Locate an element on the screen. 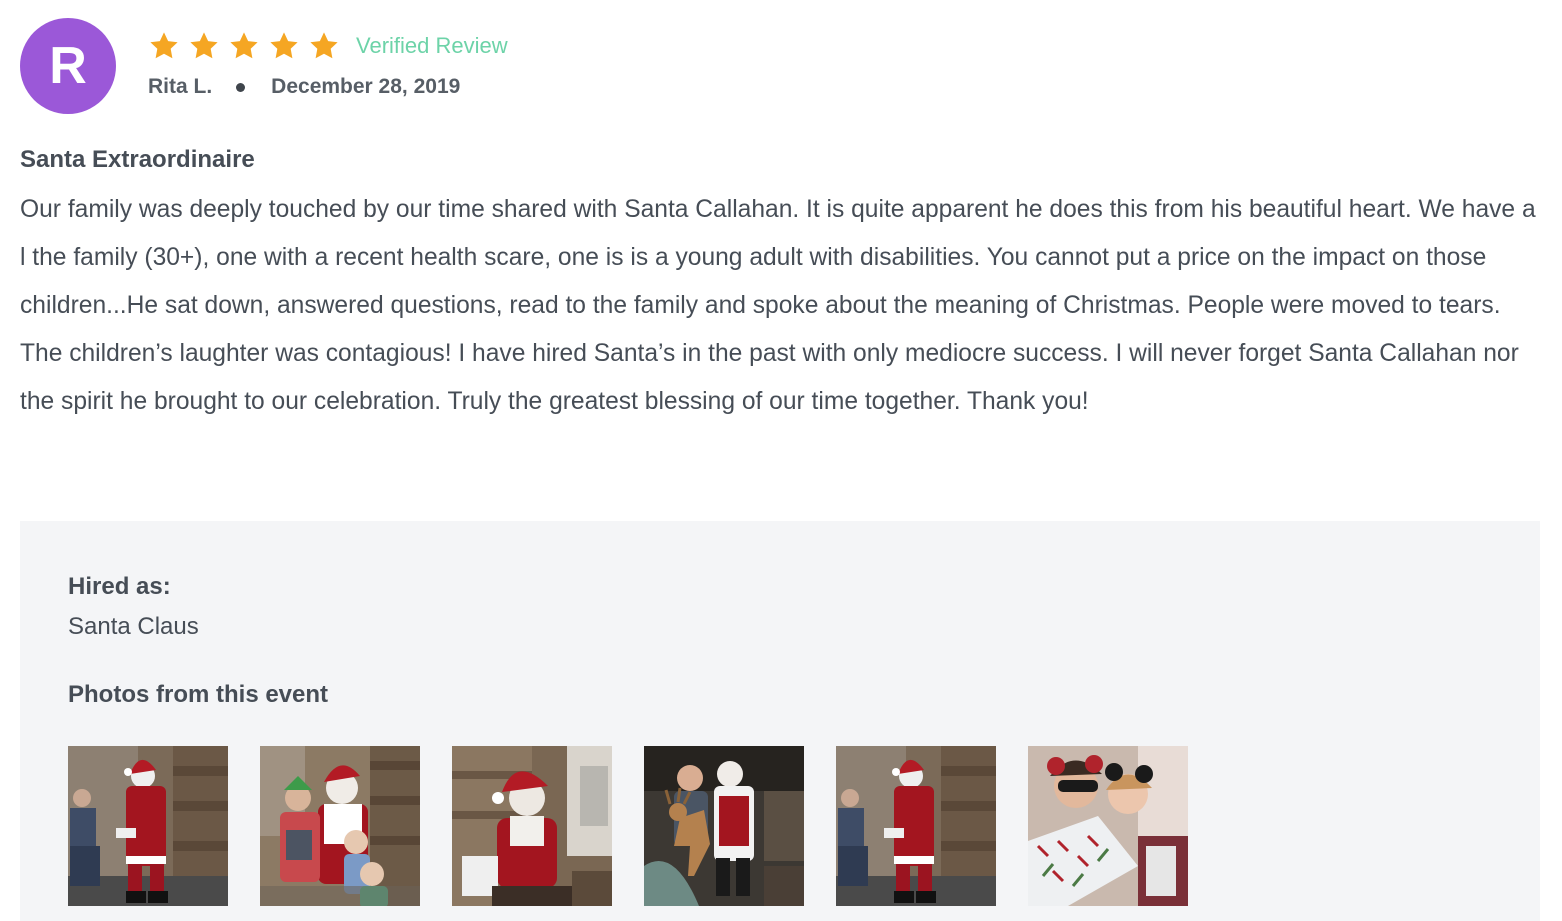  photo-gallery is located at coordinates (644, 826).